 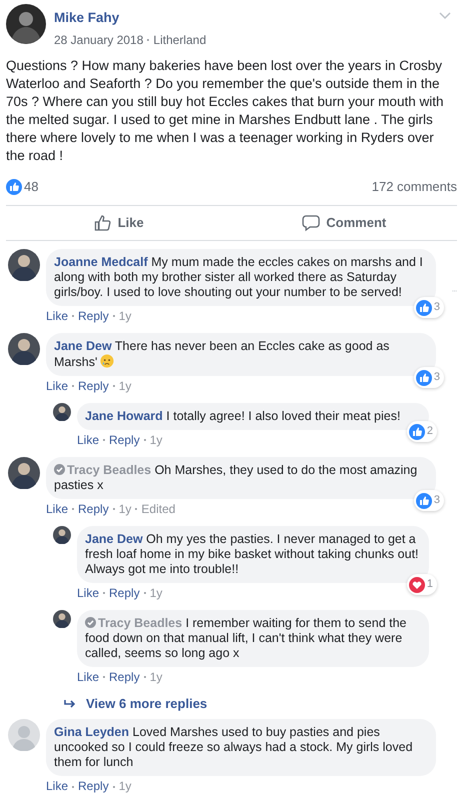 What do you see at coordinates (344, 222) in the screenshot?
I see `comment-button: Comment` at bounding box center [344, 222].